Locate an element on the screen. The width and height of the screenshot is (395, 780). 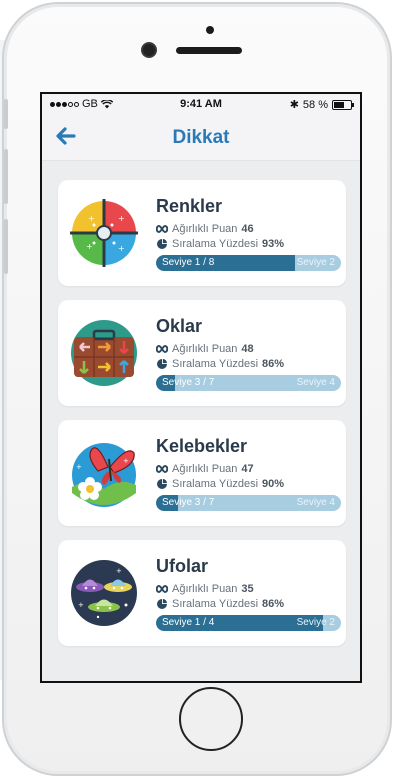
weighted-score-line: Ağırlıklı Puan 35 is located at coordinates (205, 589).